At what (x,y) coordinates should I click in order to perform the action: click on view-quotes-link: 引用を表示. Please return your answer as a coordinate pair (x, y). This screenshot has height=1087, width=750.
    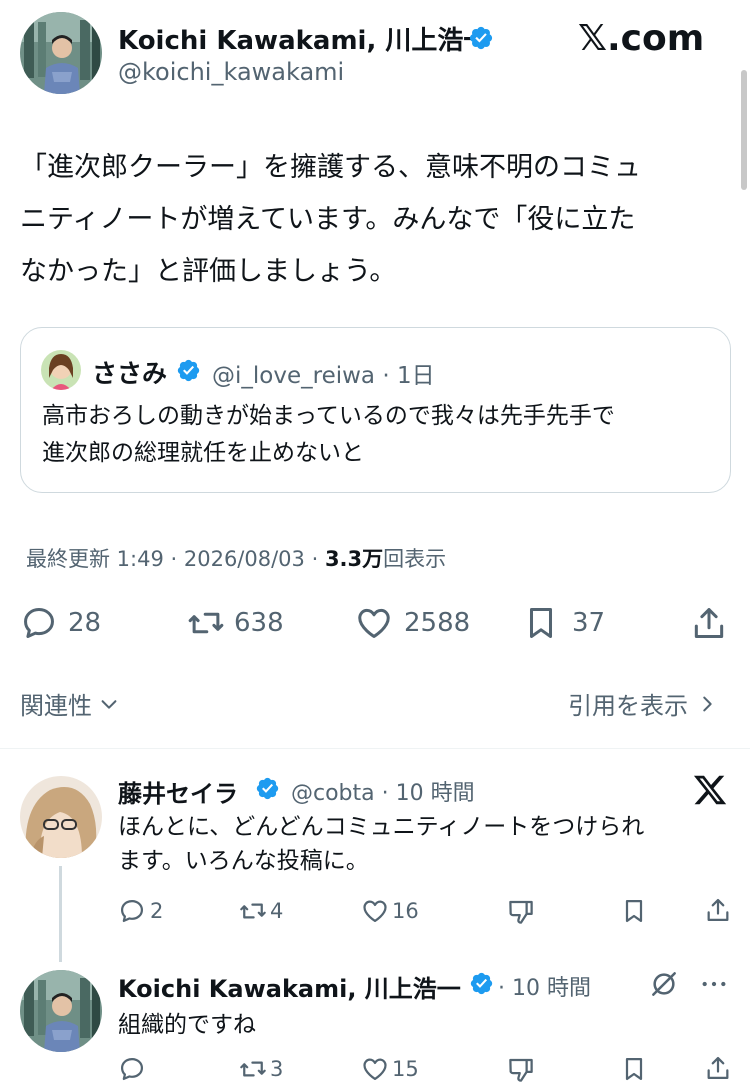
    Looking at the image, I should click on (643, 703).